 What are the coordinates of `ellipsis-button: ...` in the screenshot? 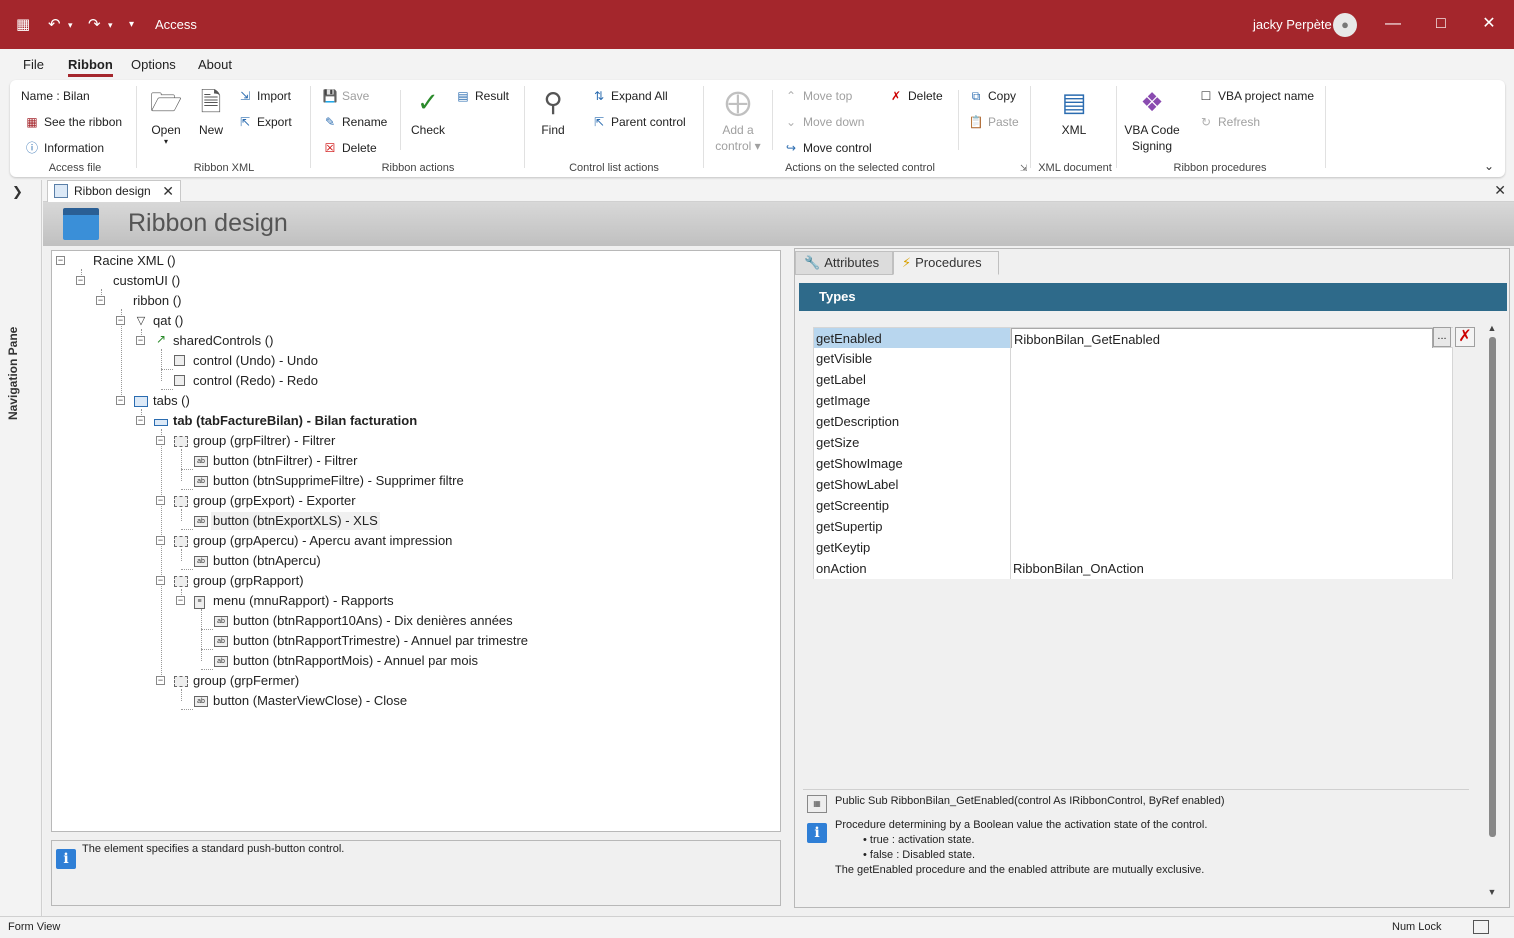 It's located at (1442, 337).